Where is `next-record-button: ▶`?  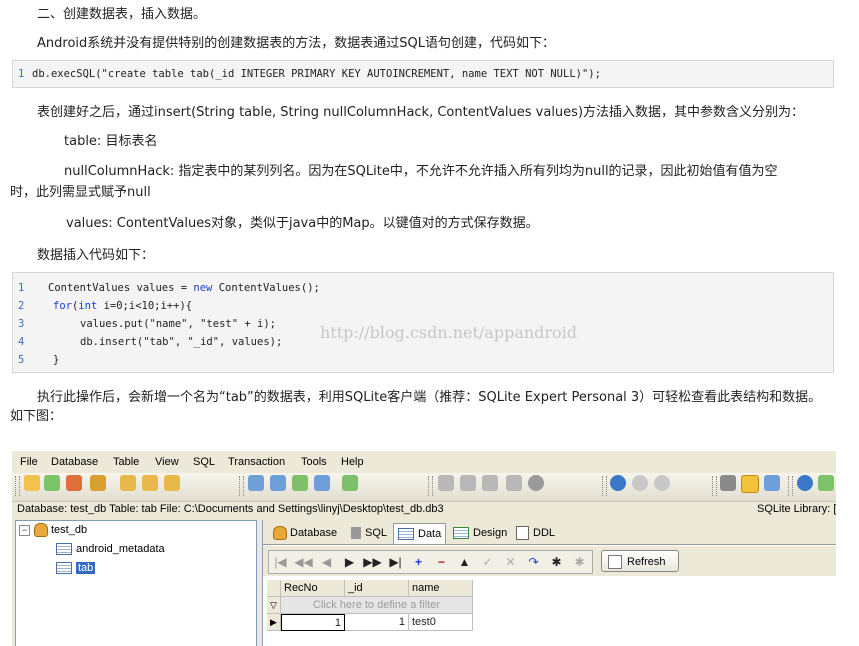 next-record-button: ▶ is located at coordinates (349, 562).